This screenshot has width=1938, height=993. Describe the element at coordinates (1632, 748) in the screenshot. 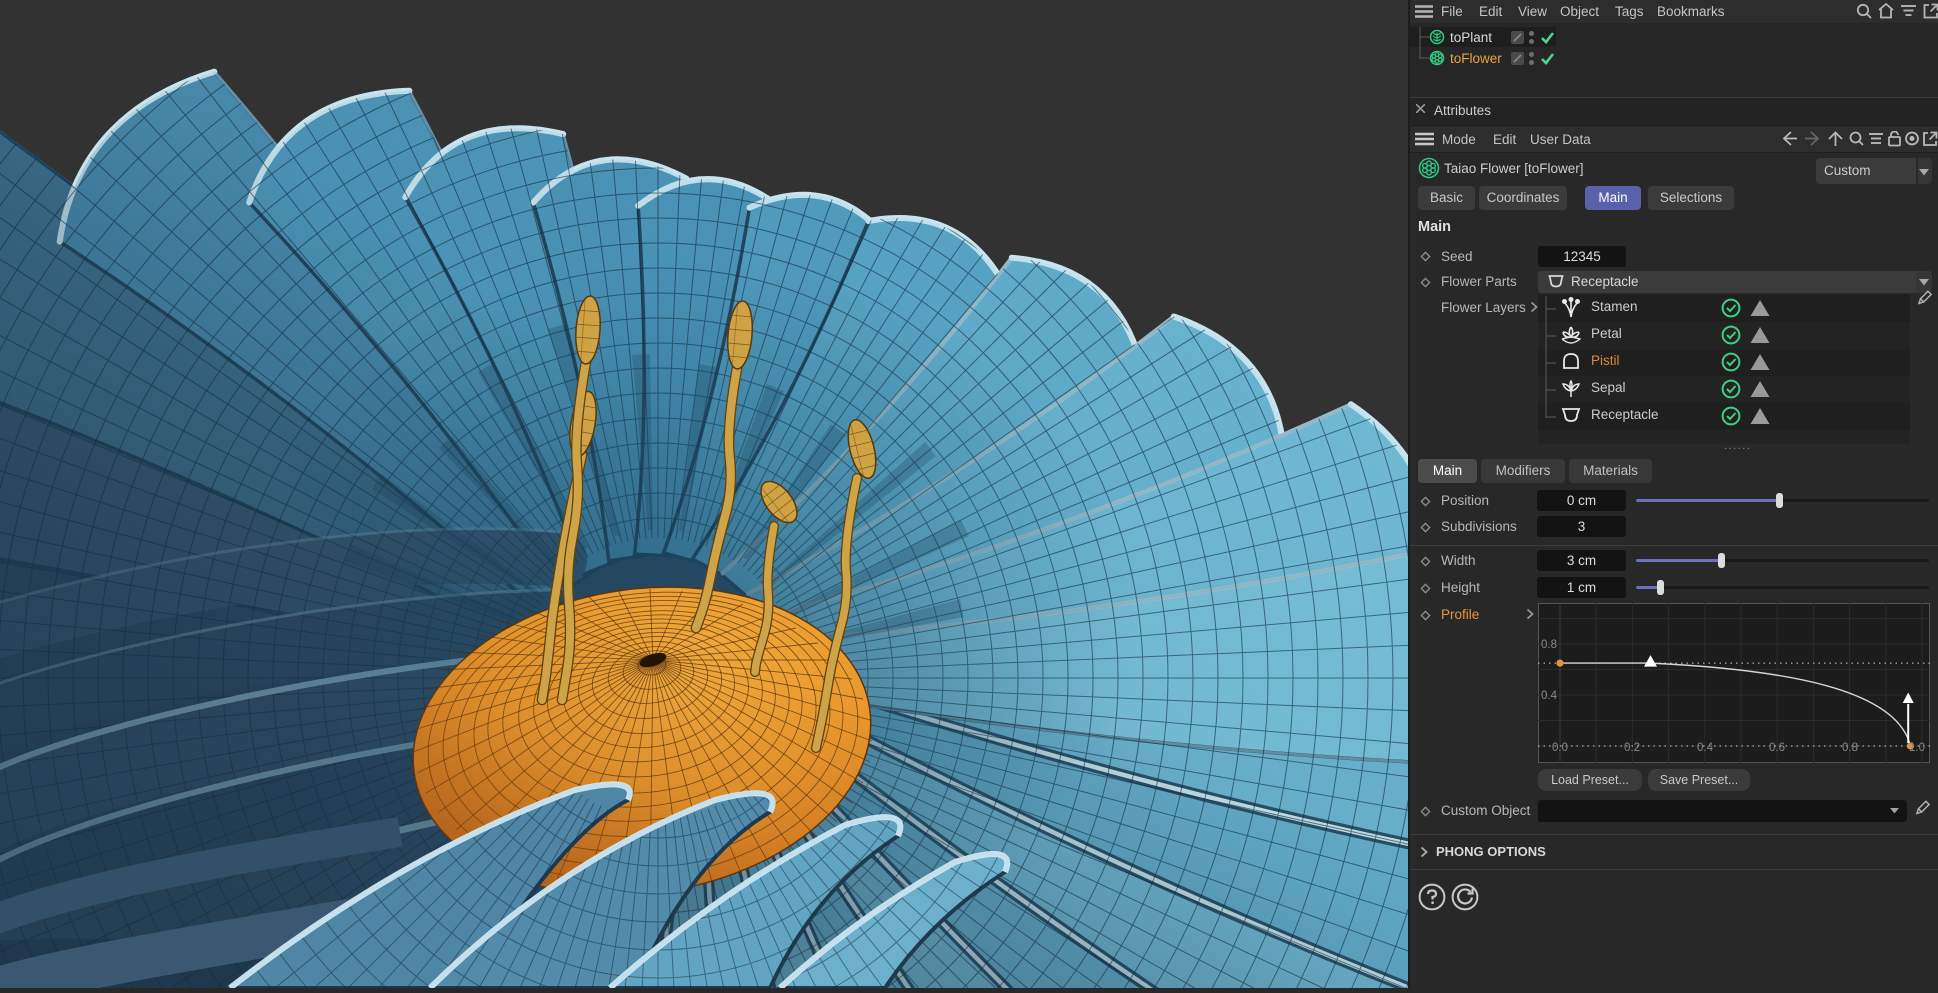

I see `svg-text: 0.2` at that location.